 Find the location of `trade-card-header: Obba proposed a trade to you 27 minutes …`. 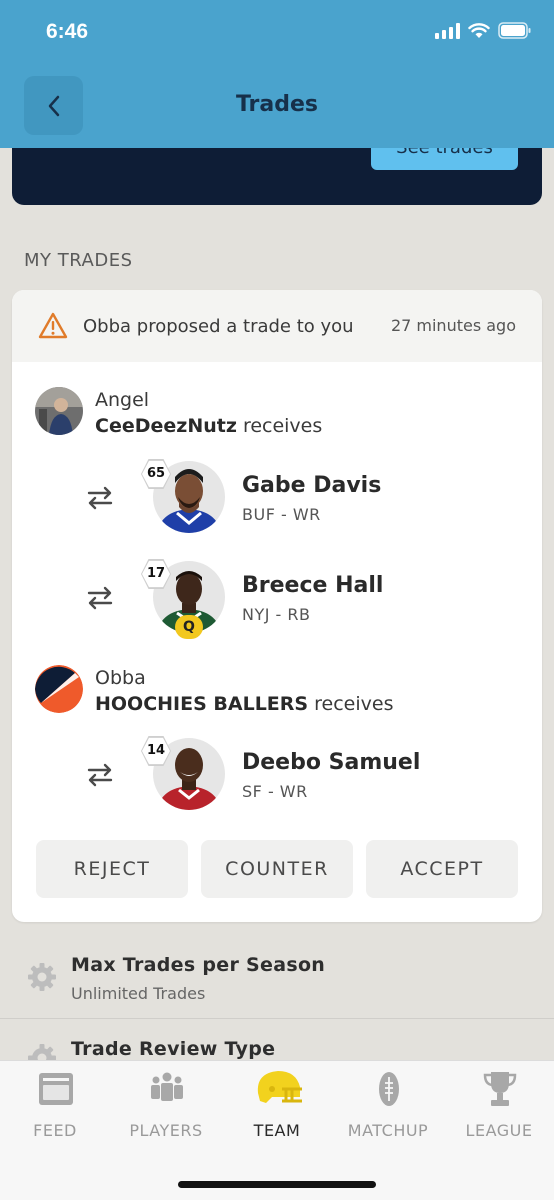

trade-card-header: Obba proposed a trade to you 27 minutes … is located at coordinates (277, 326).